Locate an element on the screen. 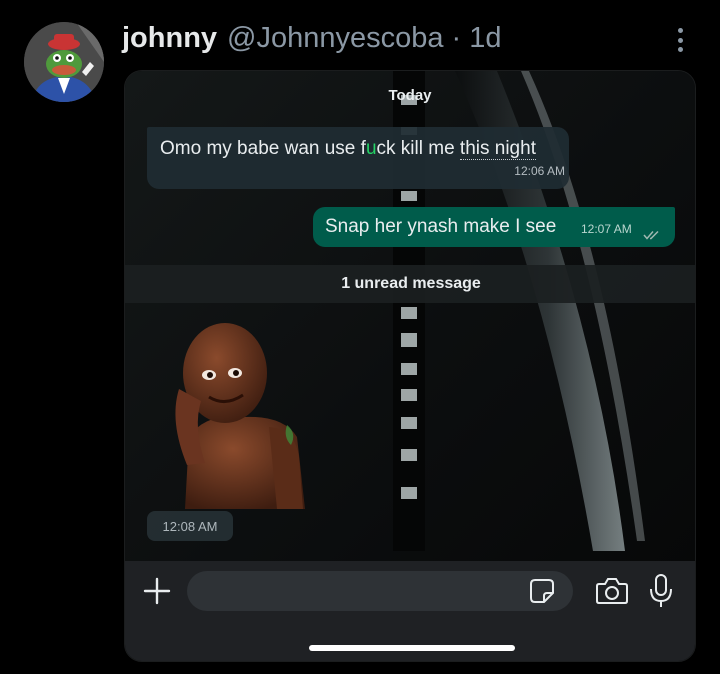 Image resolution: width=720 pixels, height=674 pixels. avatar is located at coordinates (64, 62).